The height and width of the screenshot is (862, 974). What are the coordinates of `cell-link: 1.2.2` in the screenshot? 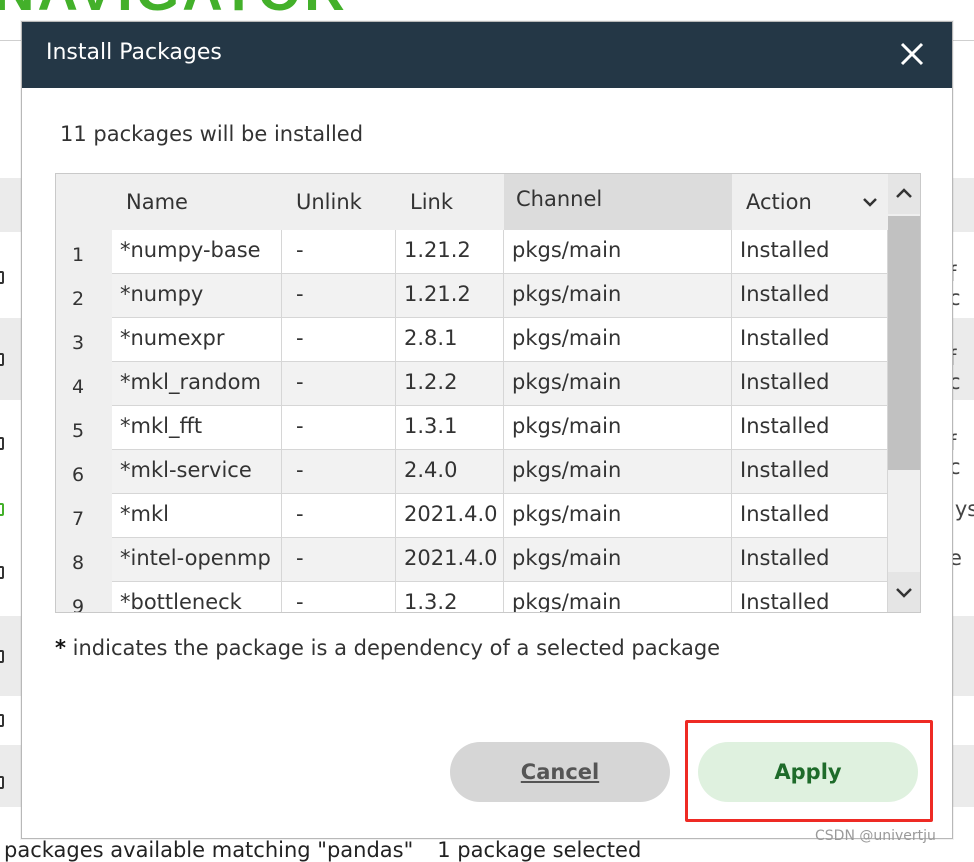 It's located at (450, 384).